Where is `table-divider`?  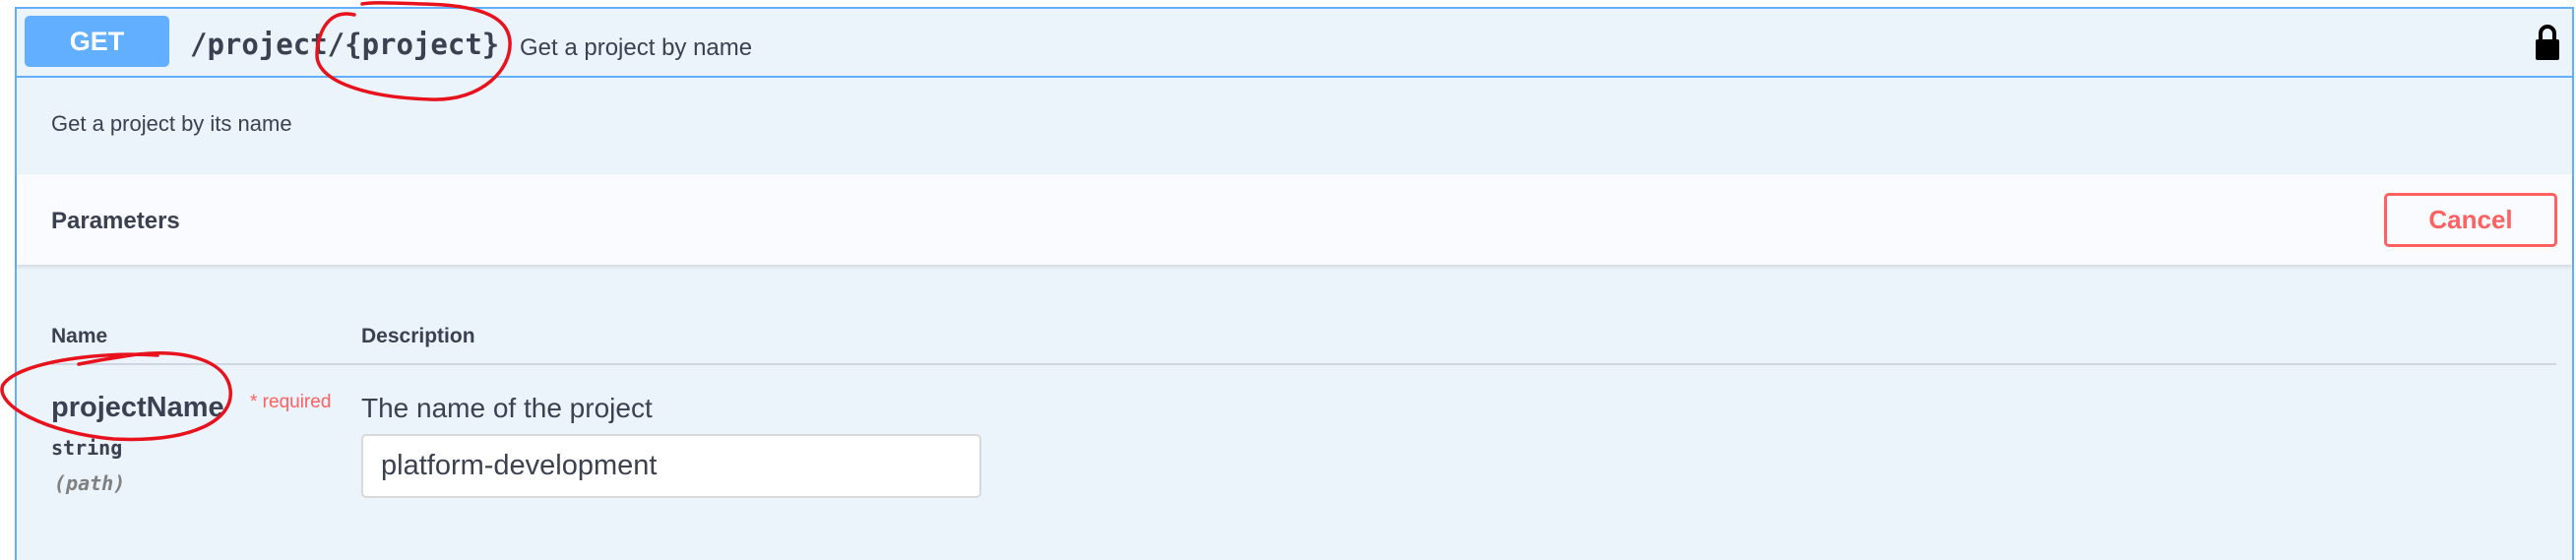
table-divider is located at coordinates (1303, 364).